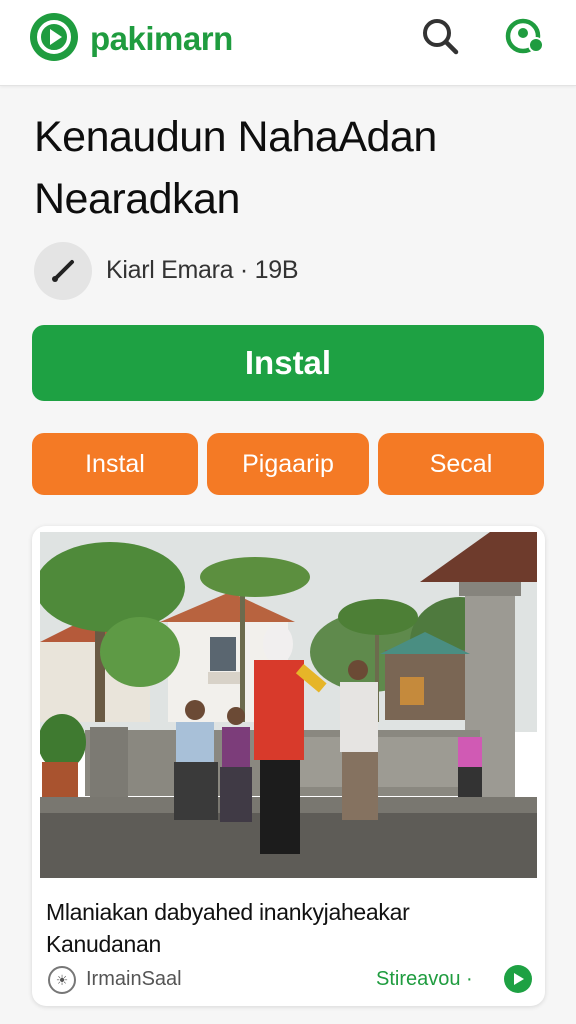 The width and height of the screenshot is (576, 1024). What do you see at coordinates (202, 270) in the screenshot?
I see `developer-meta: Kiarl Emara · 19B` at bounding box center [202, 270].